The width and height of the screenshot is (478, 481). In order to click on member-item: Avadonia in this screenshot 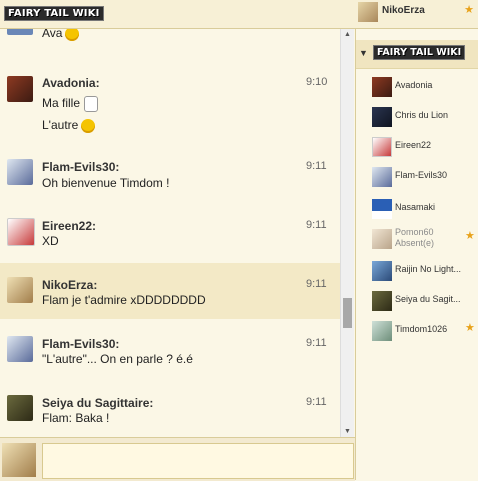, I will do `click(424, 87)`.